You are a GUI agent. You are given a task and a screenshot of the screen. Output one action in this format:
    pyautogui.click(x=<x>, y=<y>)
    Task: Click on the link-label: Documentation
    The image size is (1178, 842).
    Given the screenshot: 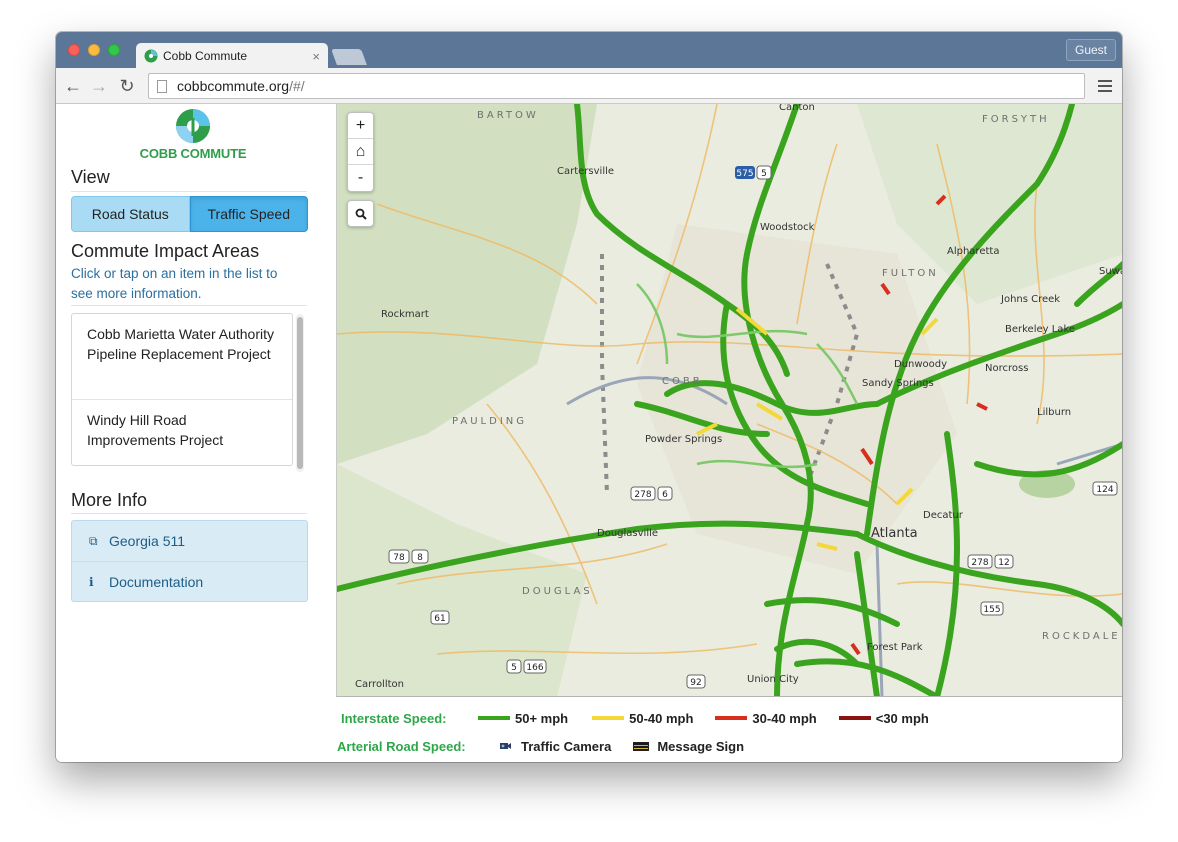 What is the action you would take?
    pyautogui.click(x=156, y=581)
    